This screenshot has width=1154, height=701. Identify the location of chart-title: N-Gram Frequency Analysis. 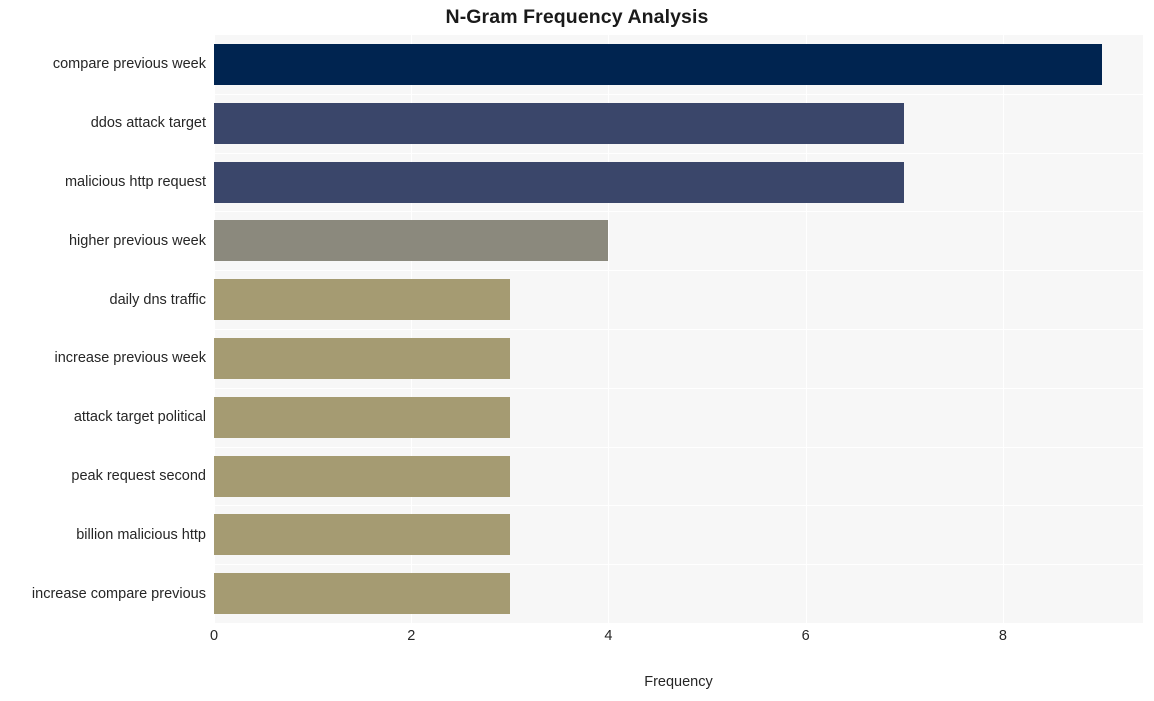
(577, 17).